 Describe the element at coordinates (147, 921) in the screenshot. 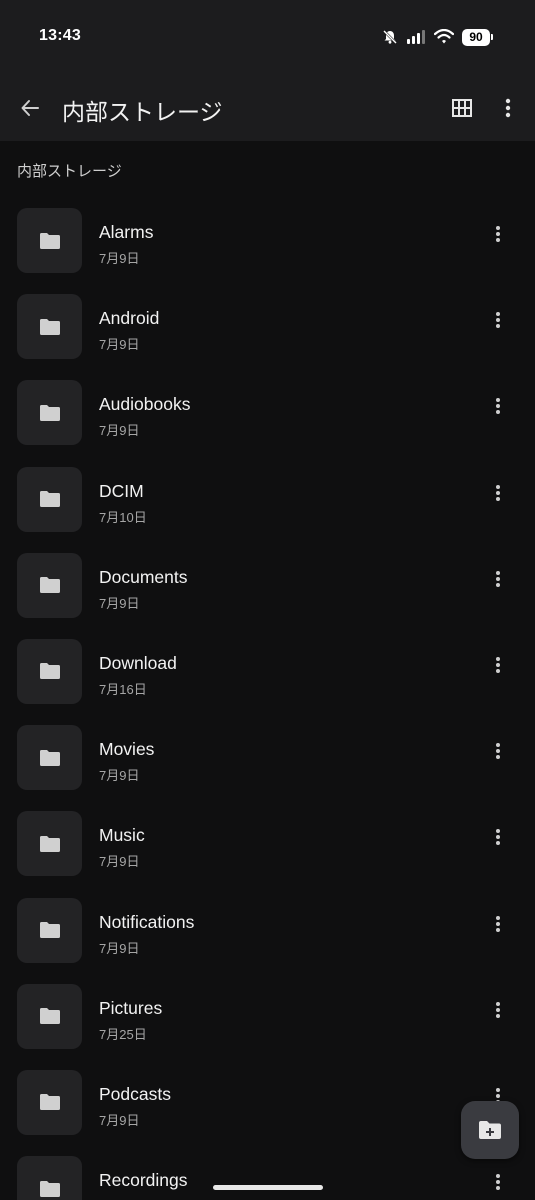

I see `file-name: Notifications` at that location.